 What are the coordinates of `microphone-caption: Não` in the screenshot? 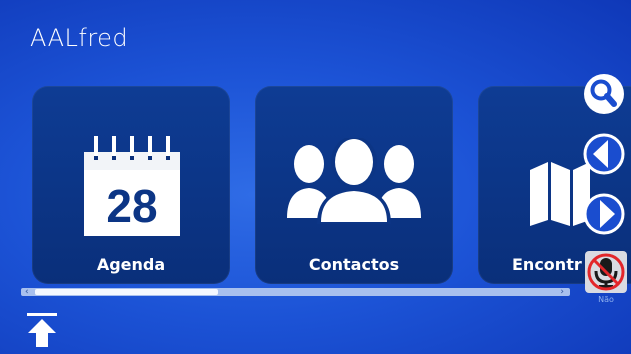 It's located at (606, 299).